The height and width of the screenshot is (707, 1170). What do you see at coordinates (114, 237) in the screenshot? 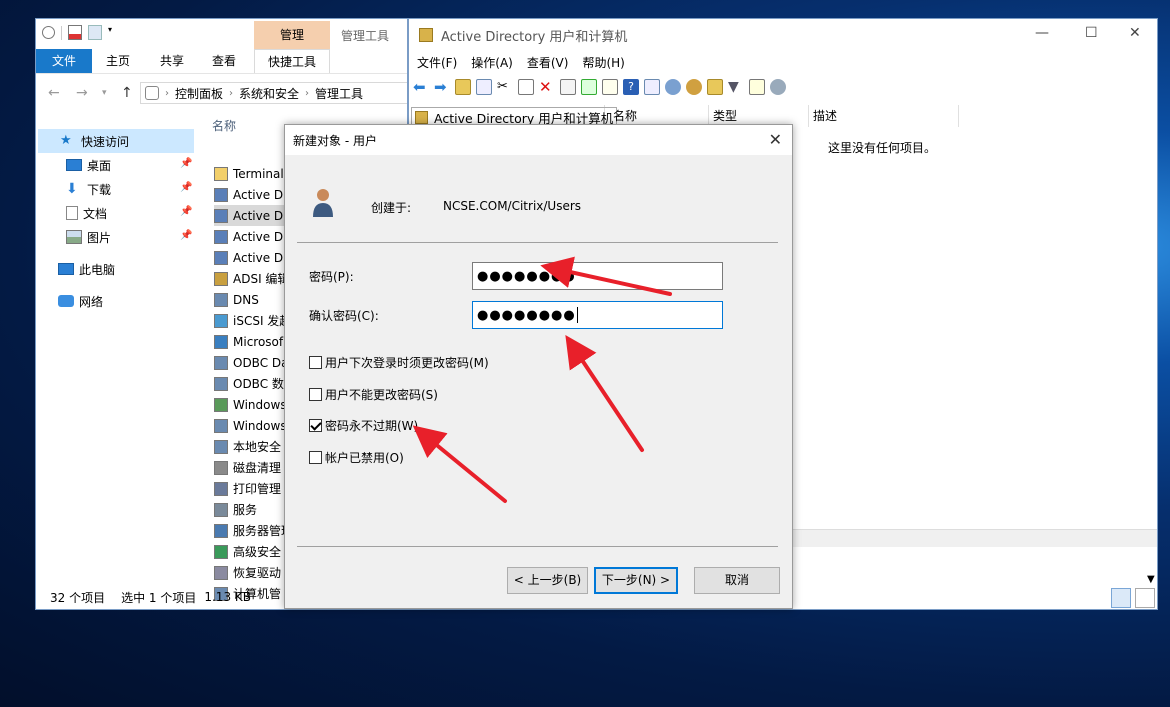
I see `nav-pictures: 图片 📌` at bounding box center [114, 237].